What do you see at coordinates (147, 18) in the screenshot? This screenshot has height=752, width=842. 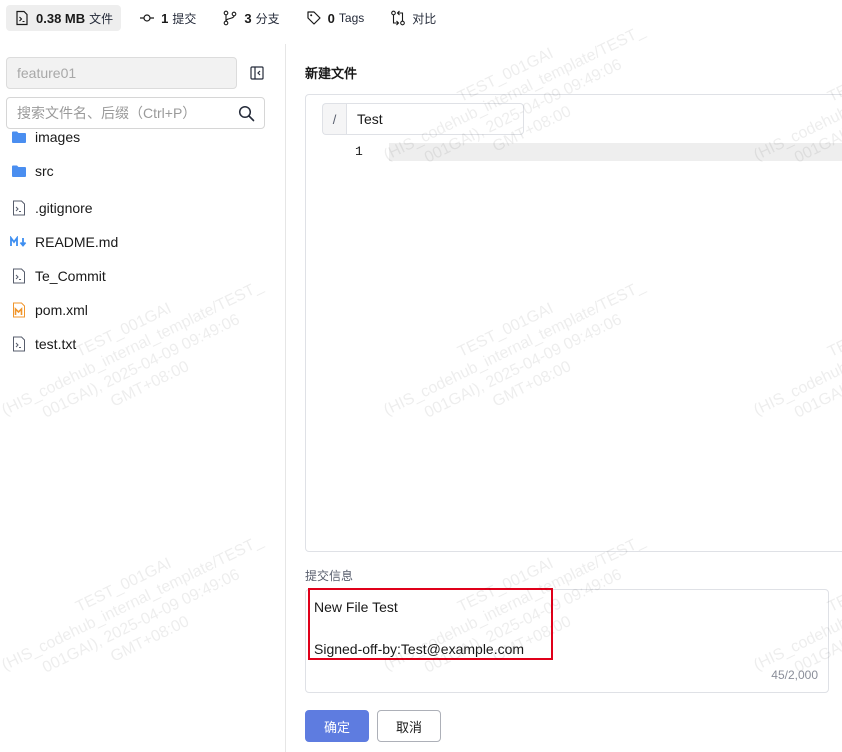 I see `commit-icon` at bounding box center [147, 18].